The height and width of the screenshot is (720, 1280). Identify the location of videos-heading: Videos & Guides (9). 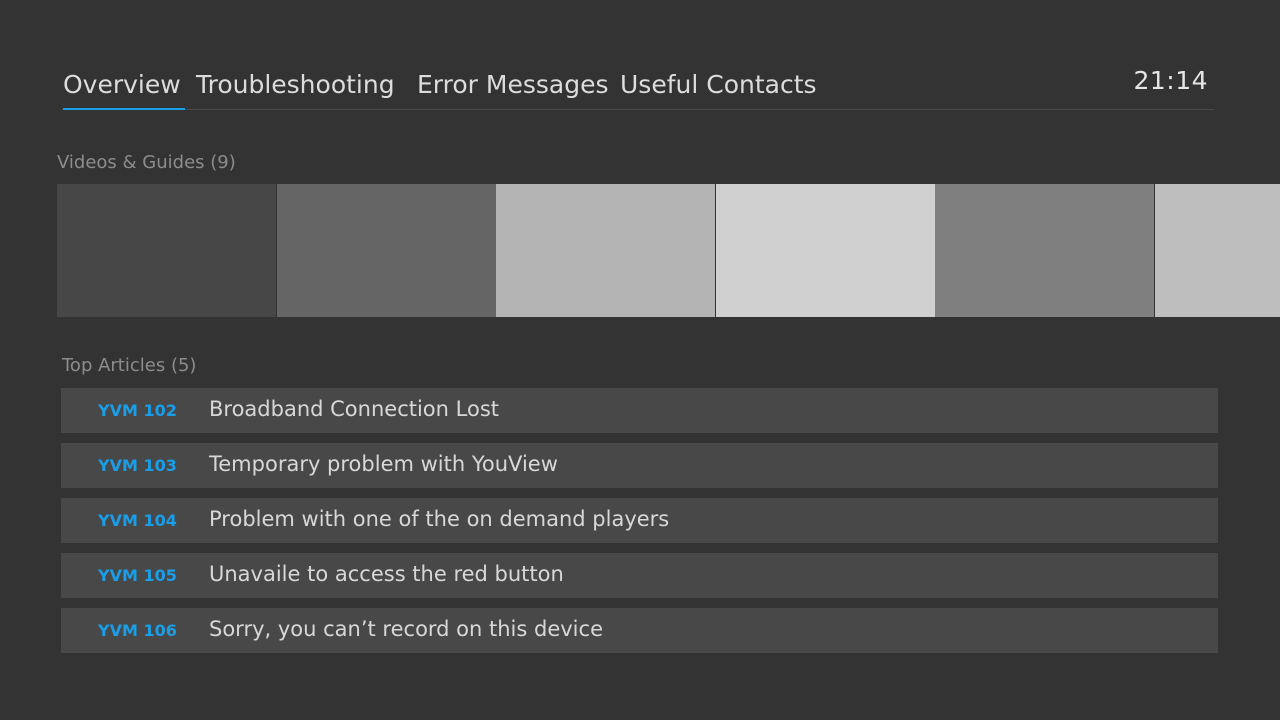
(146, 162).